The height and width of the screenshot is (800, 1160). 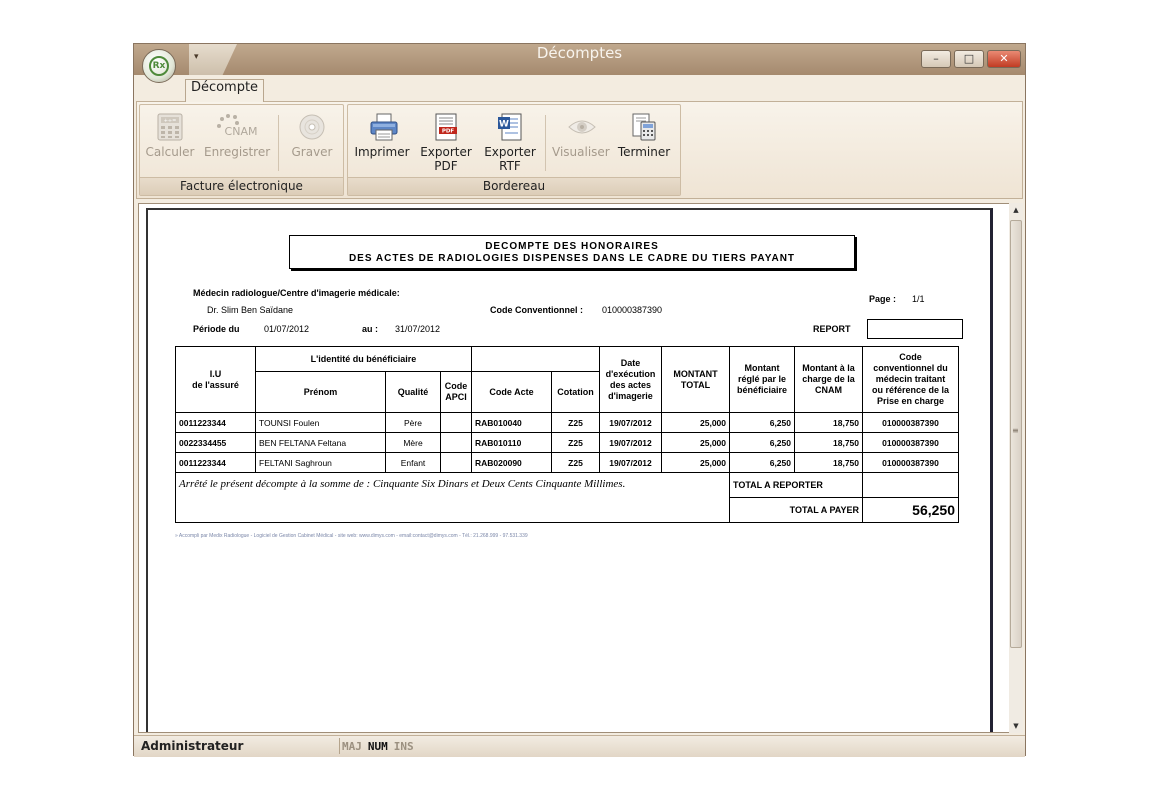 What do you see at coordinates (413, 422) in the screenshot?
I see `cell-qualite: Père` at bounding box center [413, 422].